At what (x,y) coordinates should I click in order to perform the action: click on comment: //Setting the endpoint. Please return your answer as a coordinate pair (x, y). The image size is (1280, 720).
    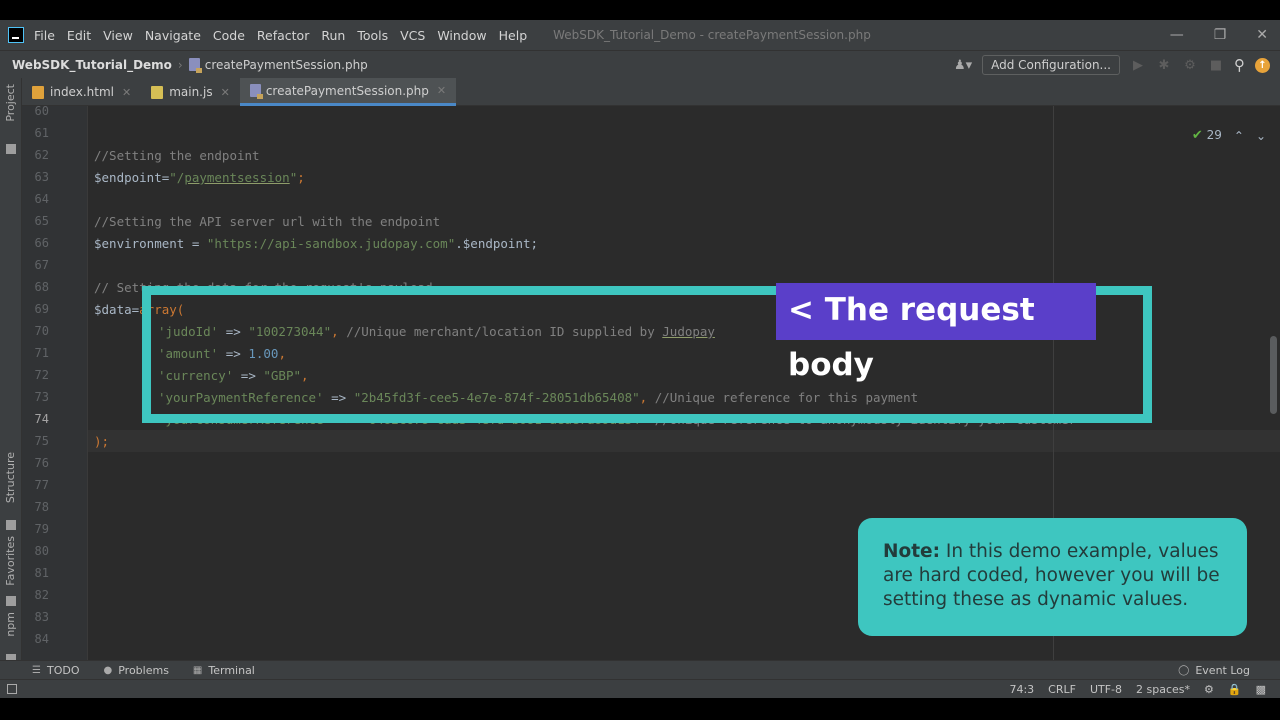
    Looking at the image, I should click on (177, 155).